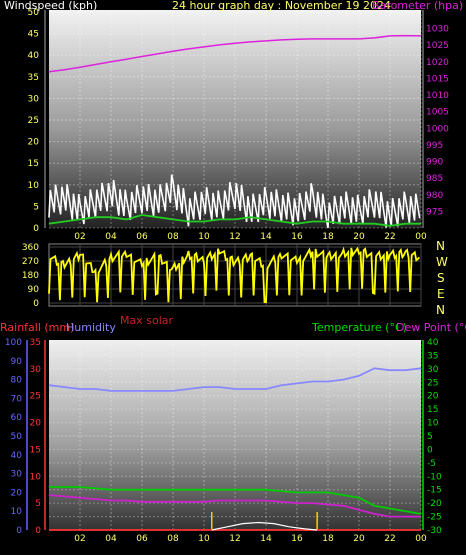 Image resolution: width=466 pixels, height=555 pixels. I want to click on x-tick-label-bottom: 18, so click(328, 539).